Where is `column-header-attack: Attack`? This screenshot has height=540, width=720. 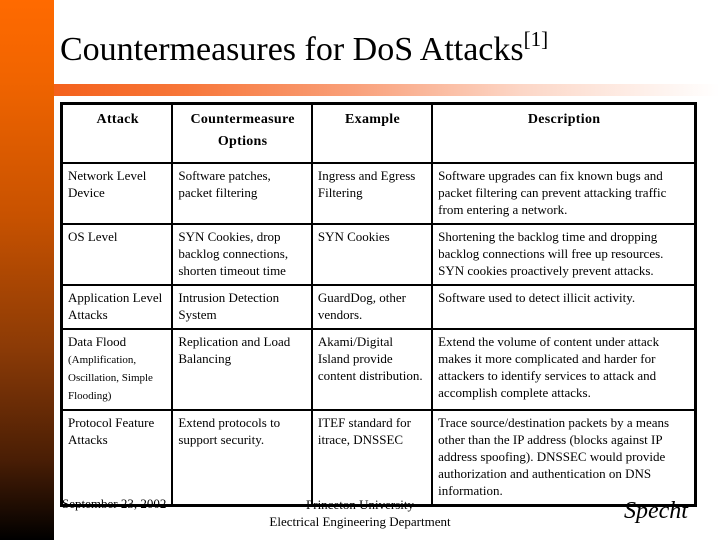
column-header-attack: Attack is located at coordinates (117, 133).